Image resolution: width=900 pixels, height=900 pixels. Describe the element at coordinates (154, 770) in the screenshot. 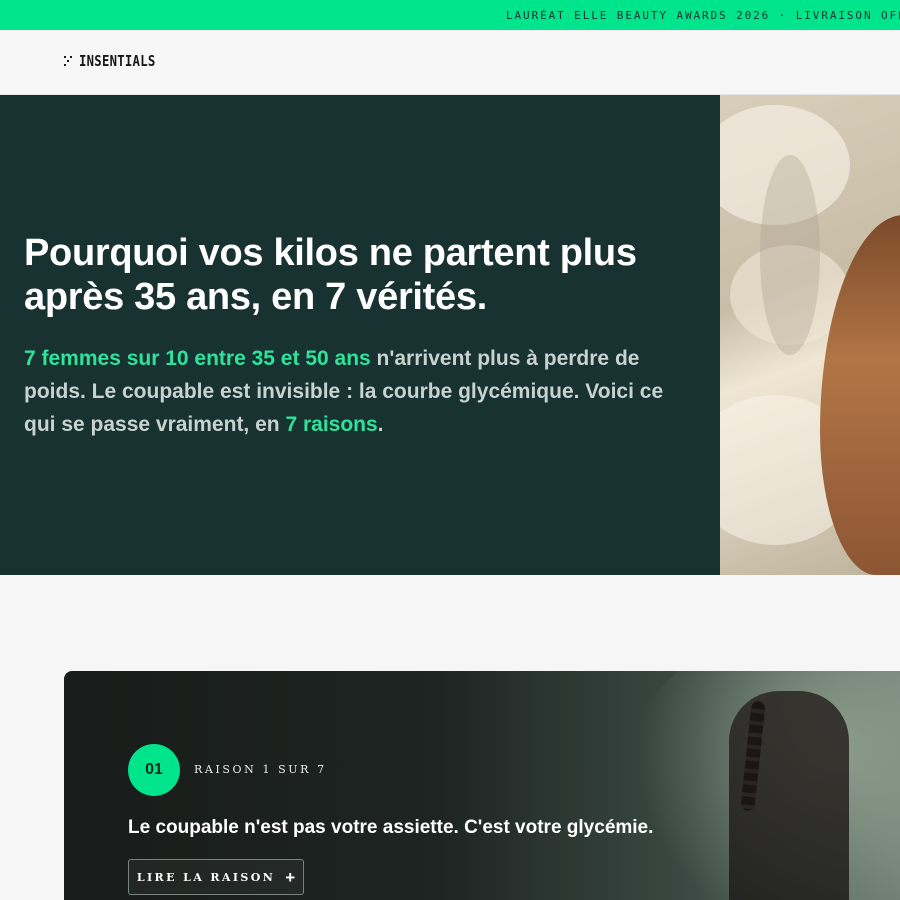

I see `reason-number-badge: 01` at that location.